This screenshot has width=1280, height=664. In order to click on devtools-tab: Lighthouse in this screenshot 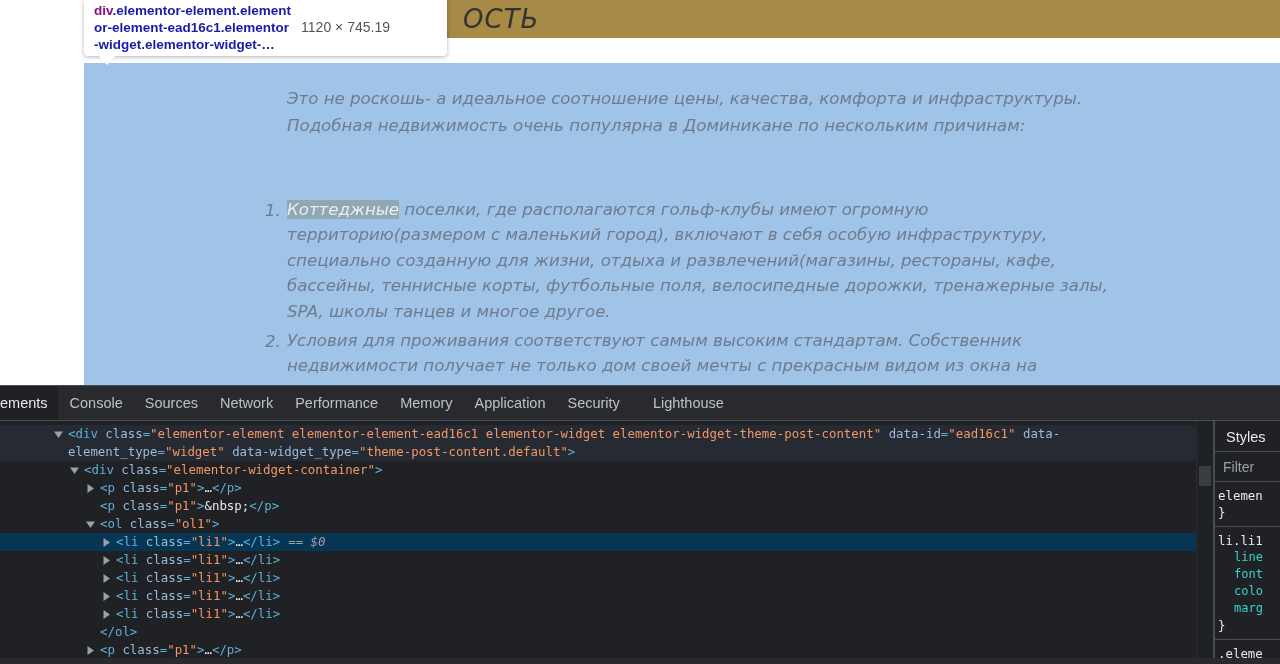, I will do `click(688, 403)`.